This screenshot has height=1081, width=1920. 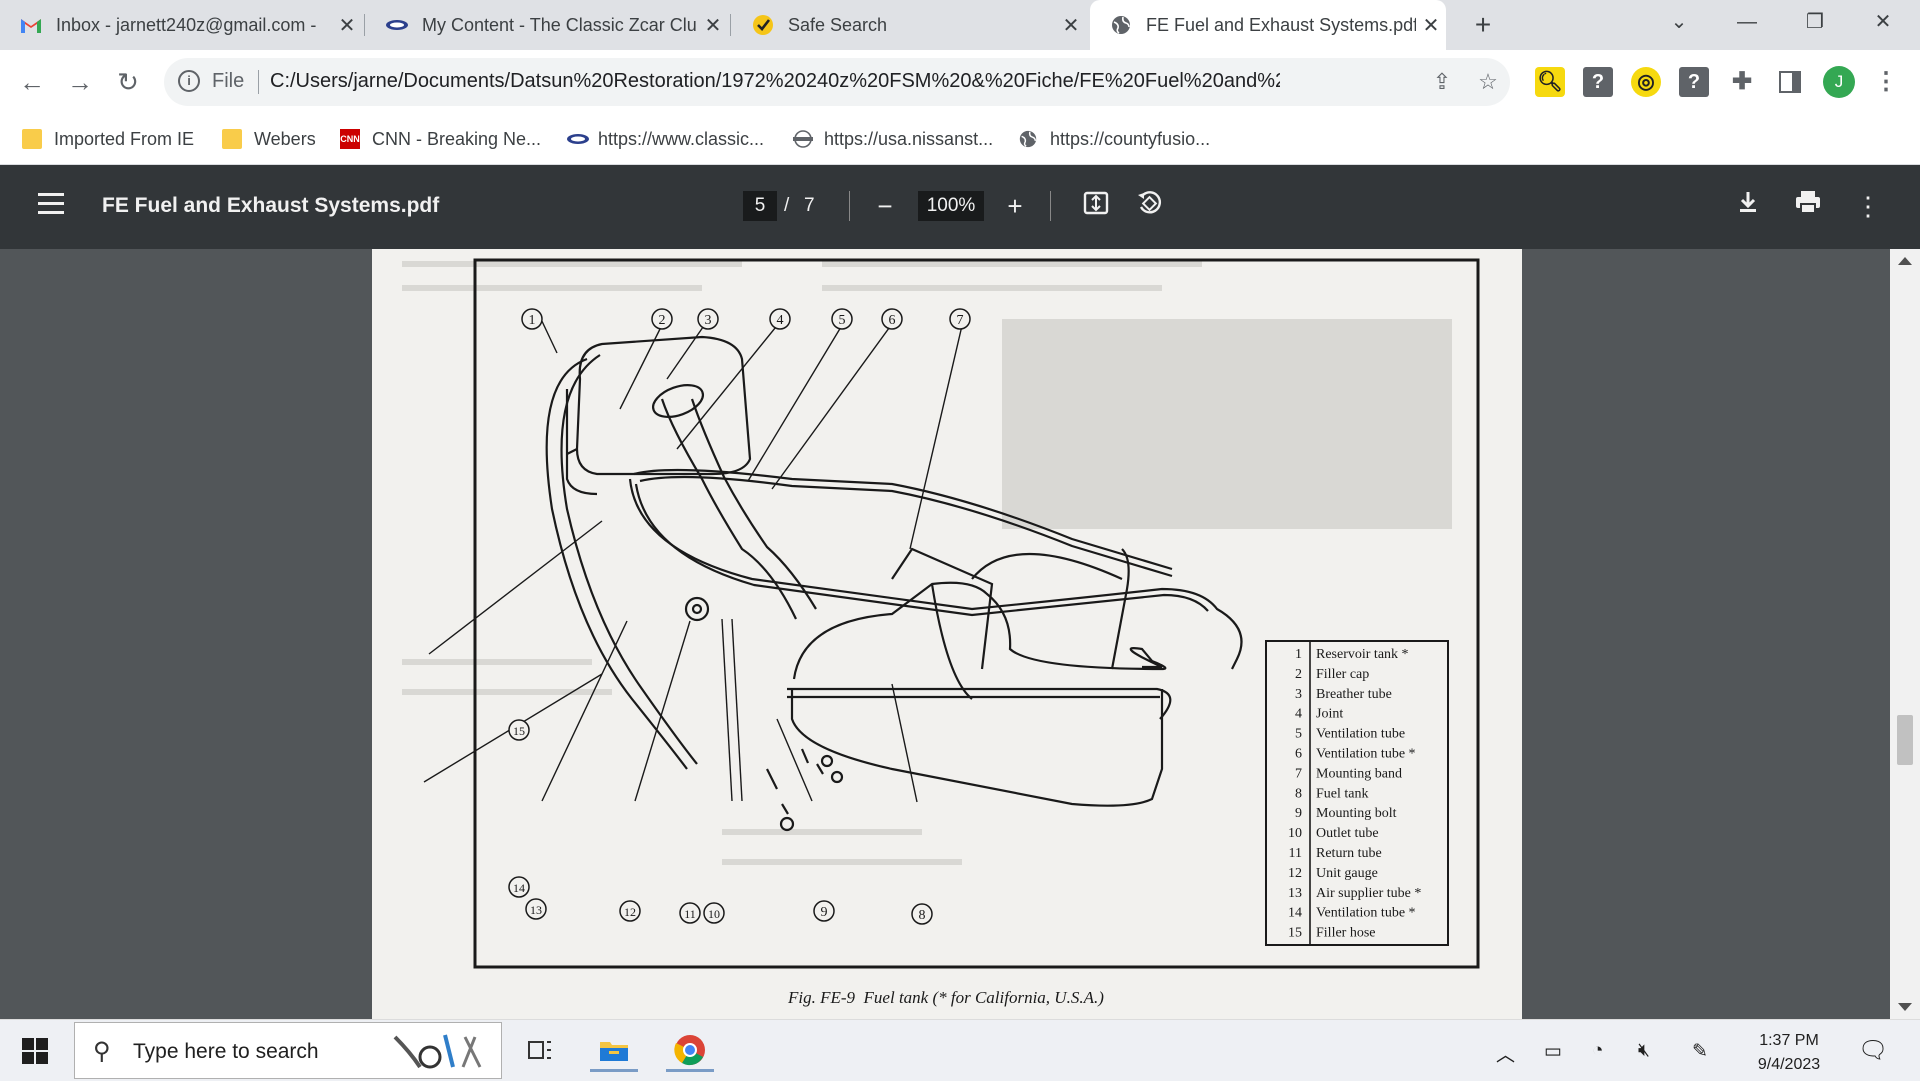 I want to click on back-icon: ←, so click(x=32, y=82).